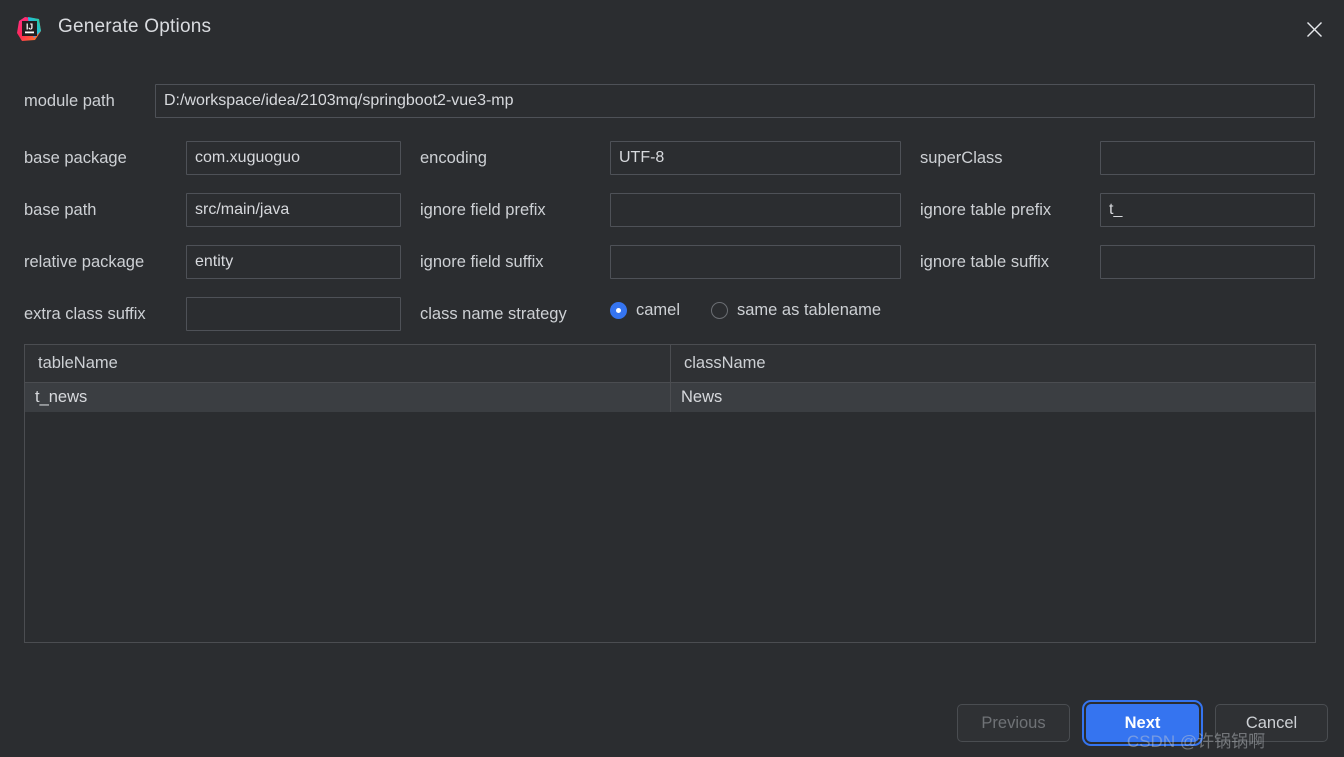 Image resolution: width=1344 pixels, height=757 pixels. Describe the element at coordinates (672, 724) in the screenshot. I see `dialog-footer: Previous Next Cancel` at that location.